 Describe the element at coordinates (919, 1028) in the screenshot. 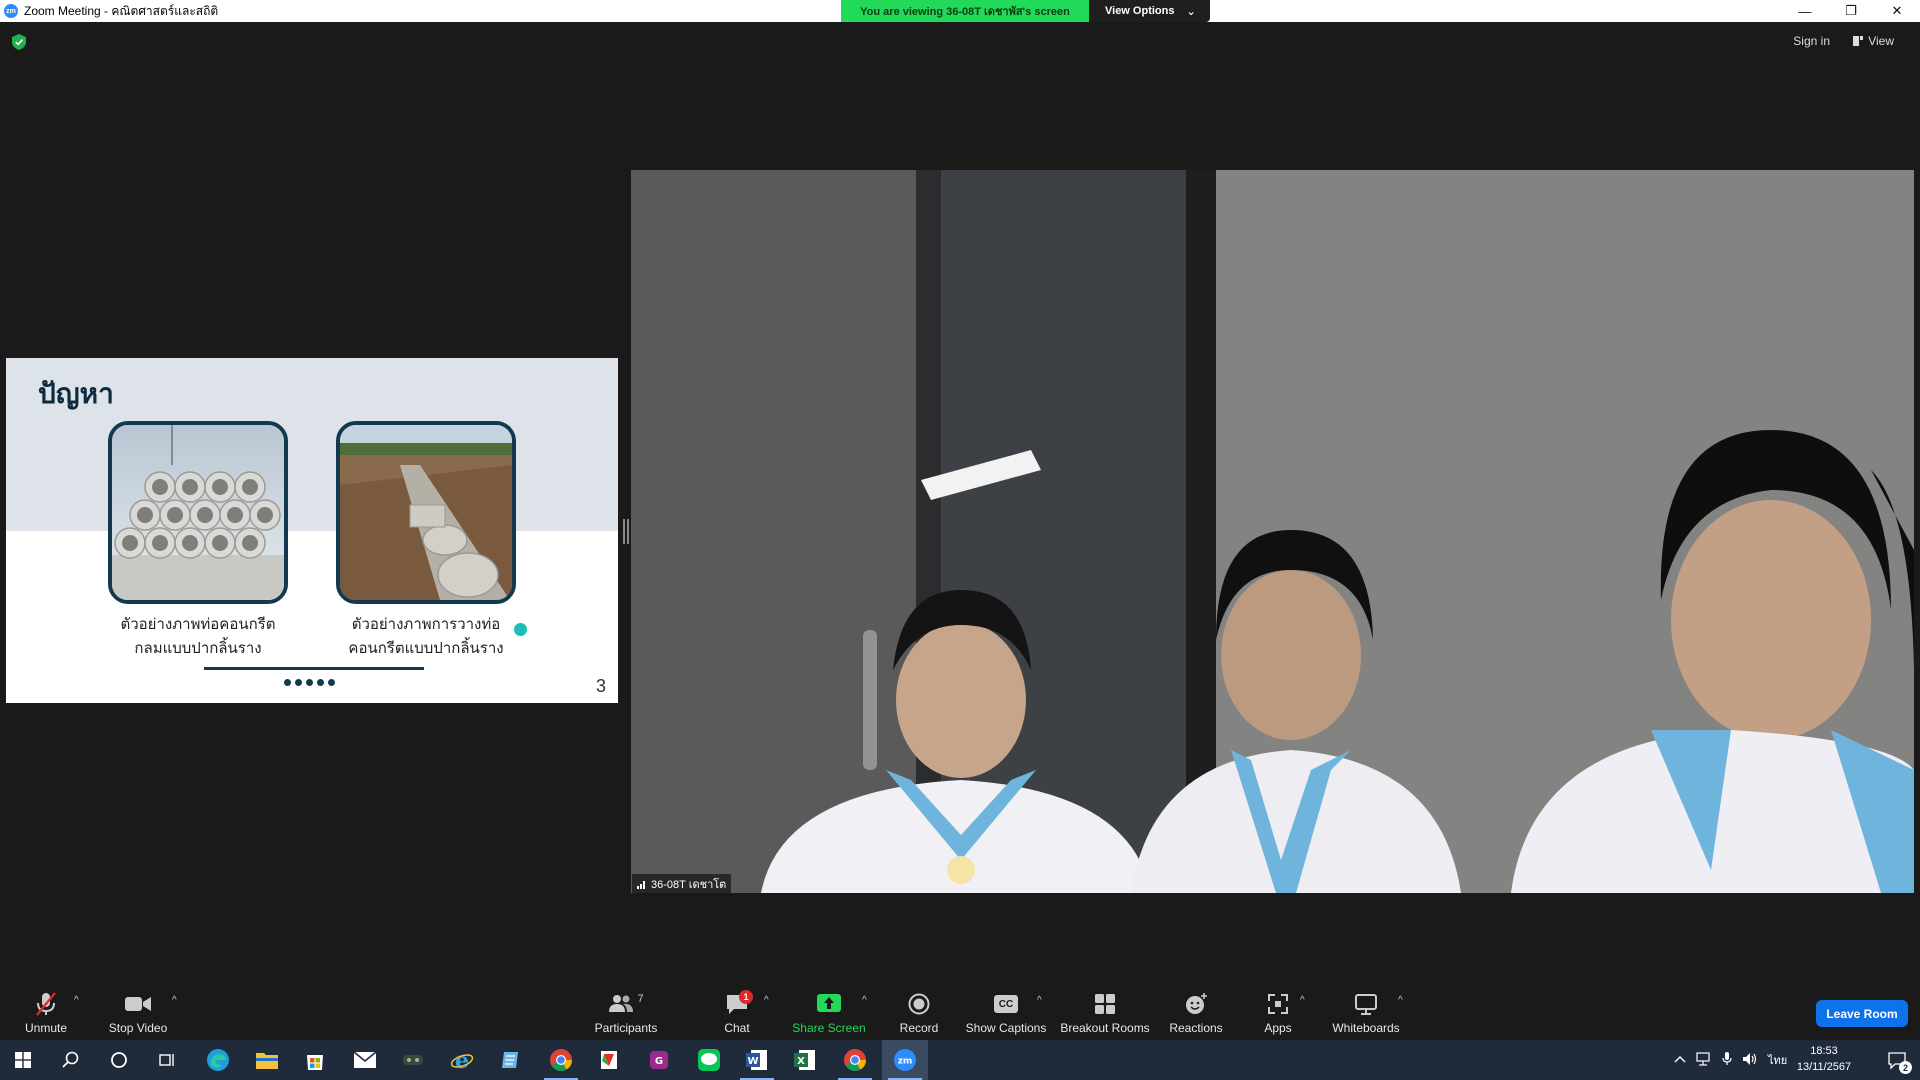

I see `record-label: Record` at that location.